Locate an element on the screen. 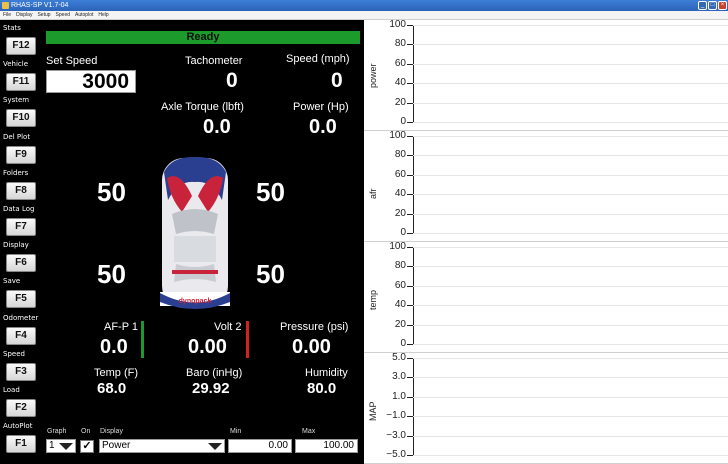 The width and height of the screenshot is (728, 464). menu-autoplot: Autoplot is located at coordinates (84, 15).